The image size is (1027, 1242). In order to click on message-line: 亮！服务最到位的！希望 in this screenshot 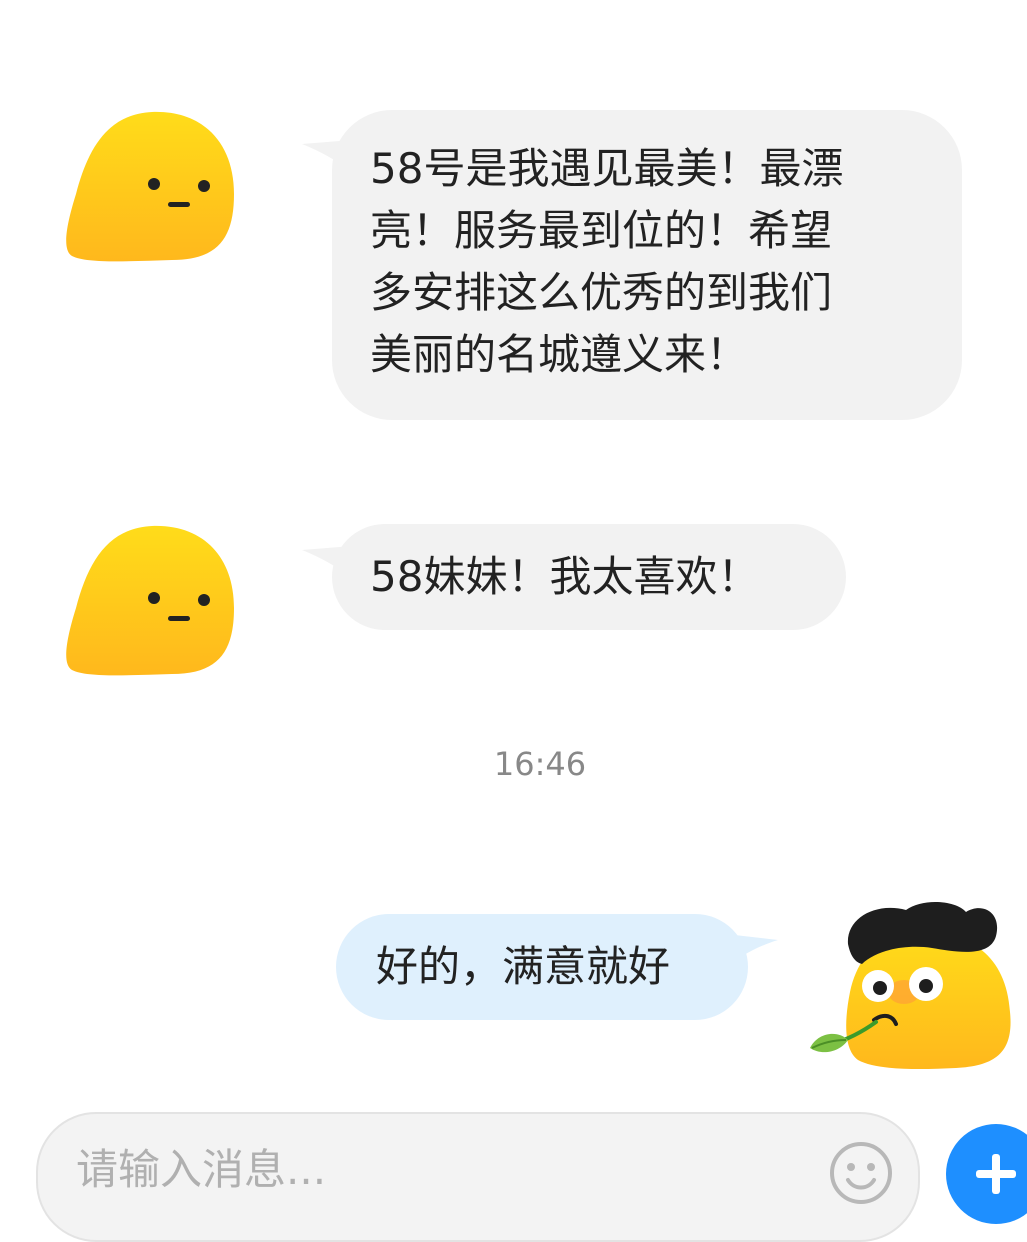, I will do `click(601, 230)`.